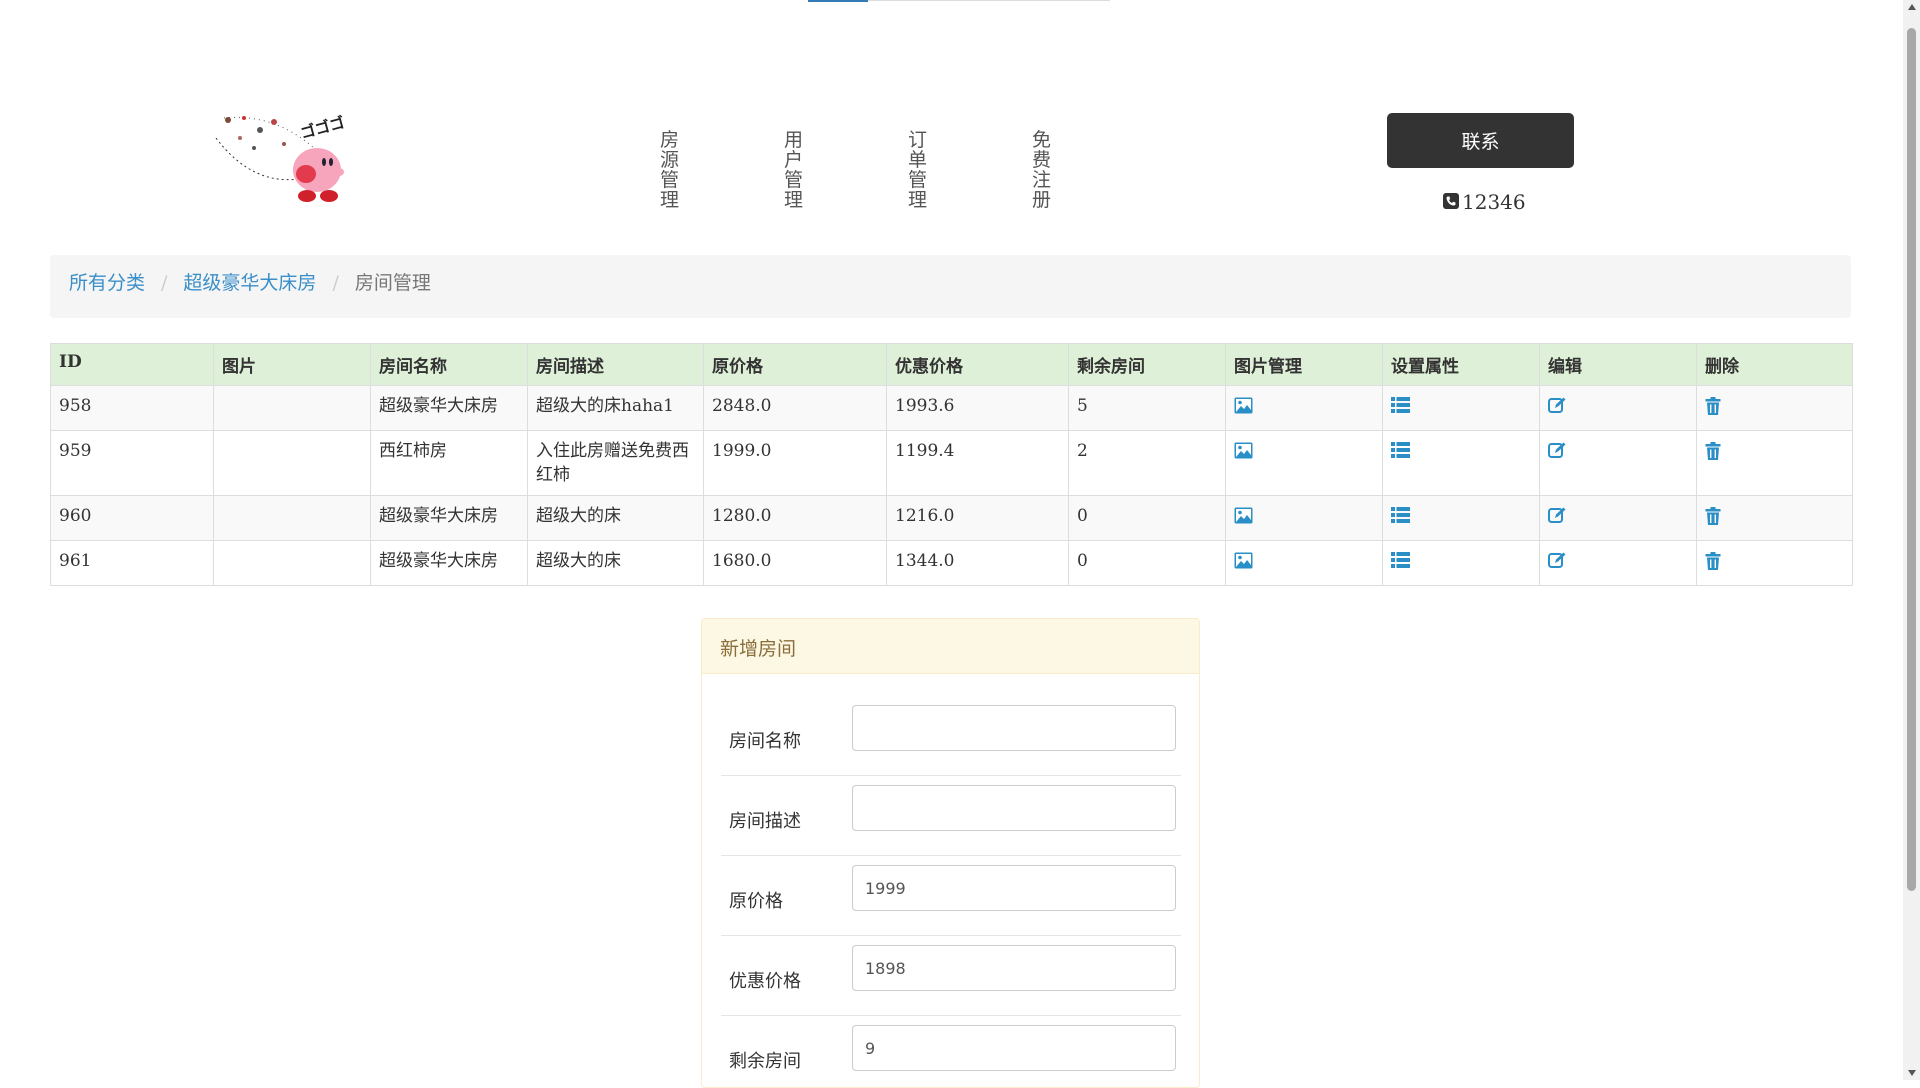 The height and width of the screenshot is (1088, 1920). Describe the element at coordinates (1147, 408) in the screenshot. I see `remaining-cell: 5` at that location.